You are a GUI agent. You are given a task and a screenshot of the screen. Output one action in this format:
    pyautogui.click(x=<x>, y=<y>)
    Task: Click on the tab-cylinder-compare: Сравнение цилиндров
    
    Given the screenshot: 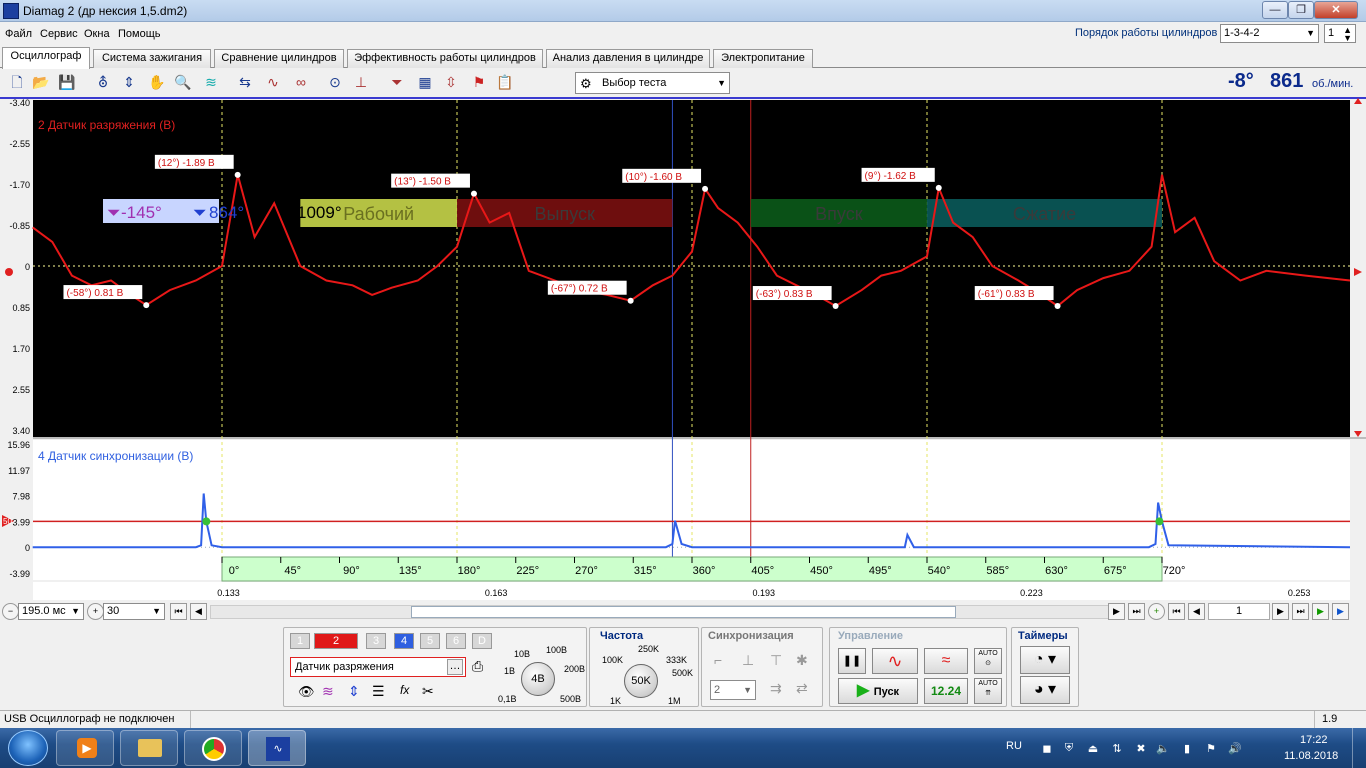 What is the action you would take?
    pyautogui.click(x=279, y=58)
    